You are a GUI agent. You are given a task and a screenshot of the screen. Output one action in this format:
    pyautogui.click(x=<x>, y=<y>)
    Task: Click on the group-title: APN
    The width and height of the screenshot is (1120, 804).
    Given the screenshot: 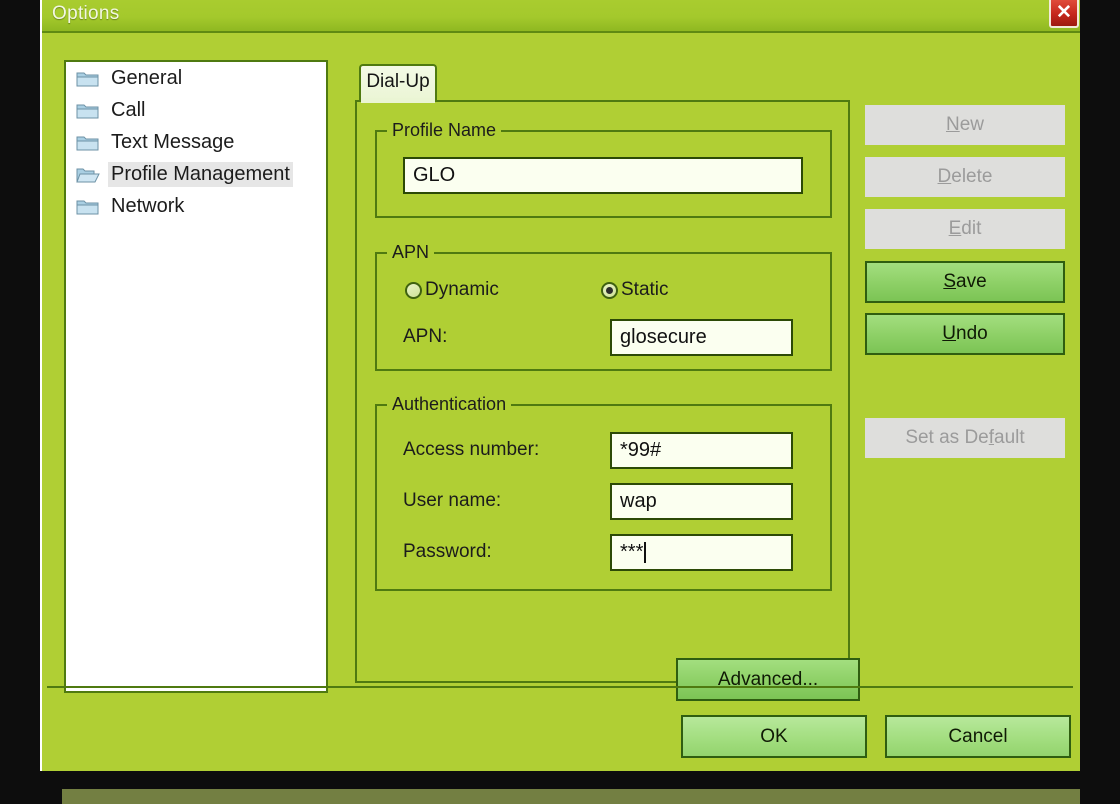 What is the action you would take?
    pyautogui.click(x=411, y=252)
    